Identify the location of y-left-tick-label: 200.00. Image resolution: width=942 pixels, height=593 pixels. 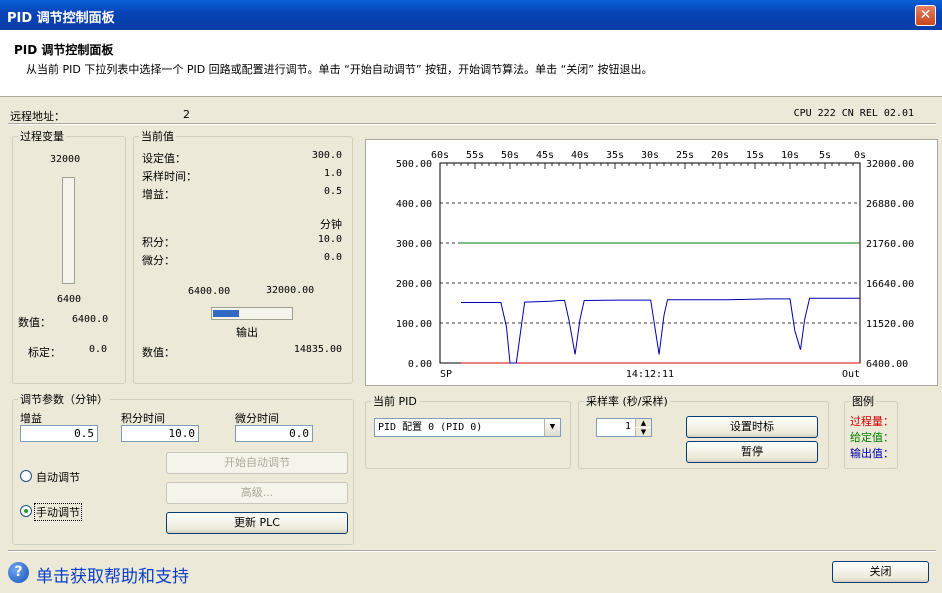
(414, 284).